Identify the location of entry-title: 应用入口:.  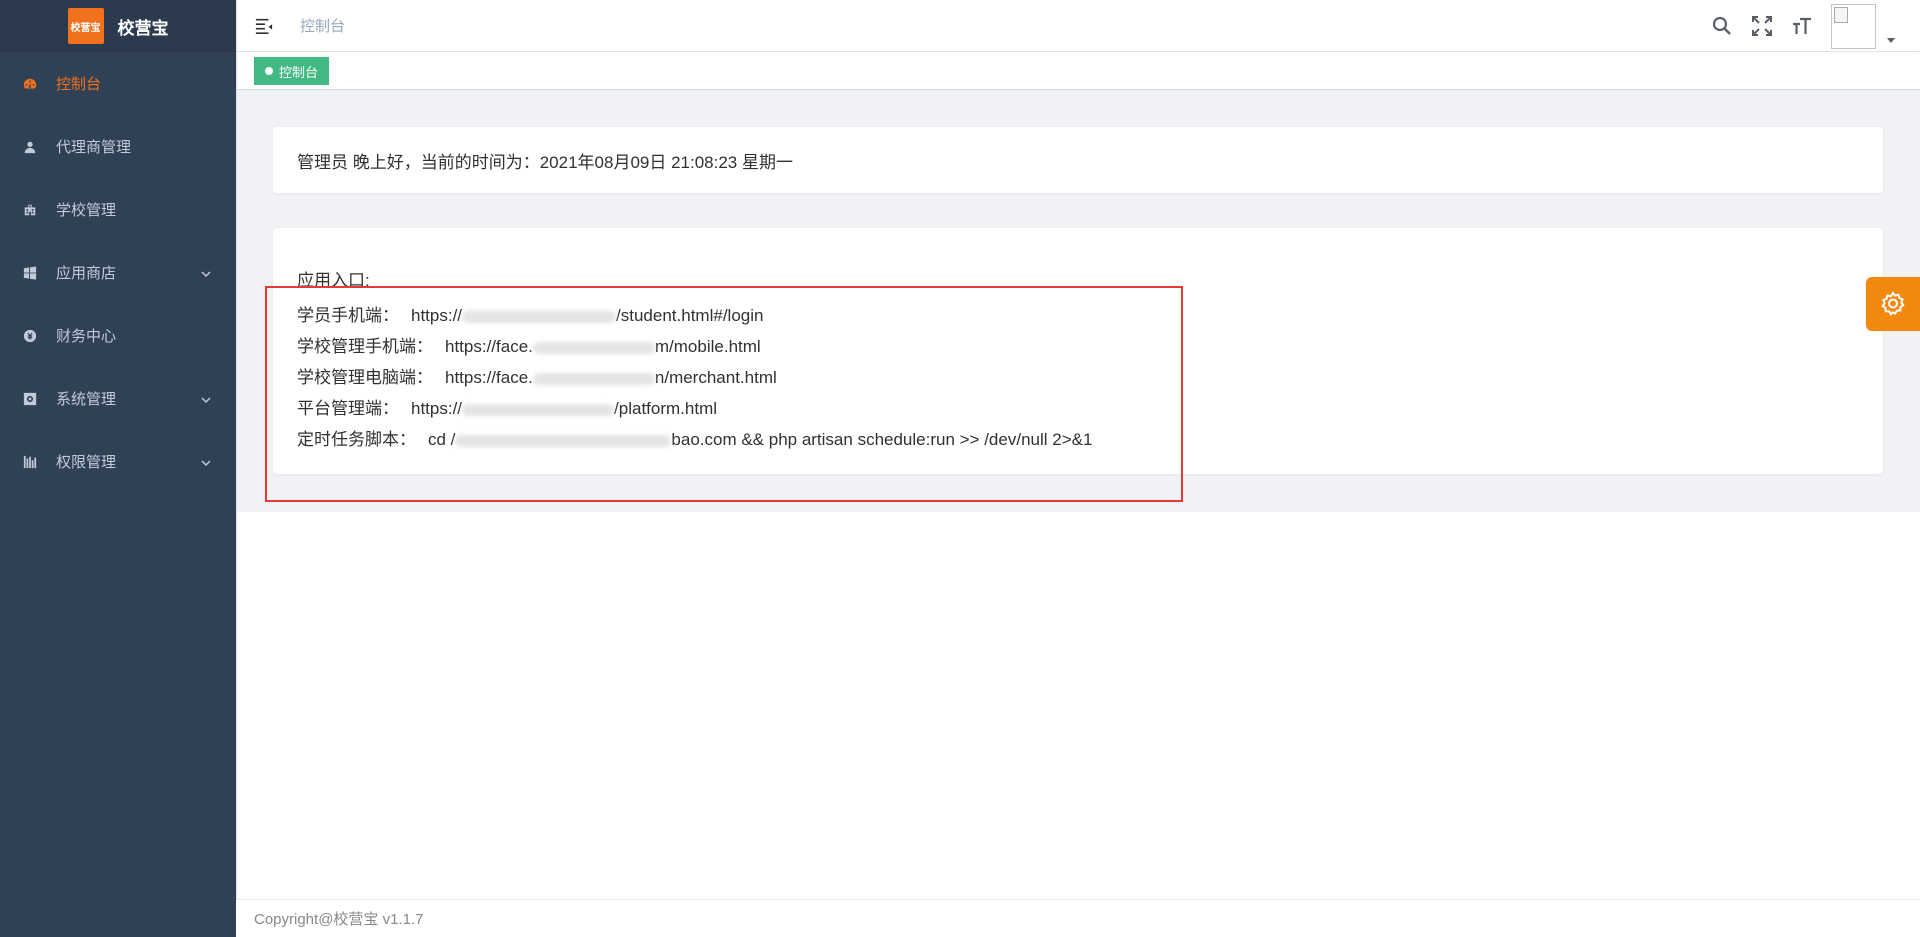
(333, 280).